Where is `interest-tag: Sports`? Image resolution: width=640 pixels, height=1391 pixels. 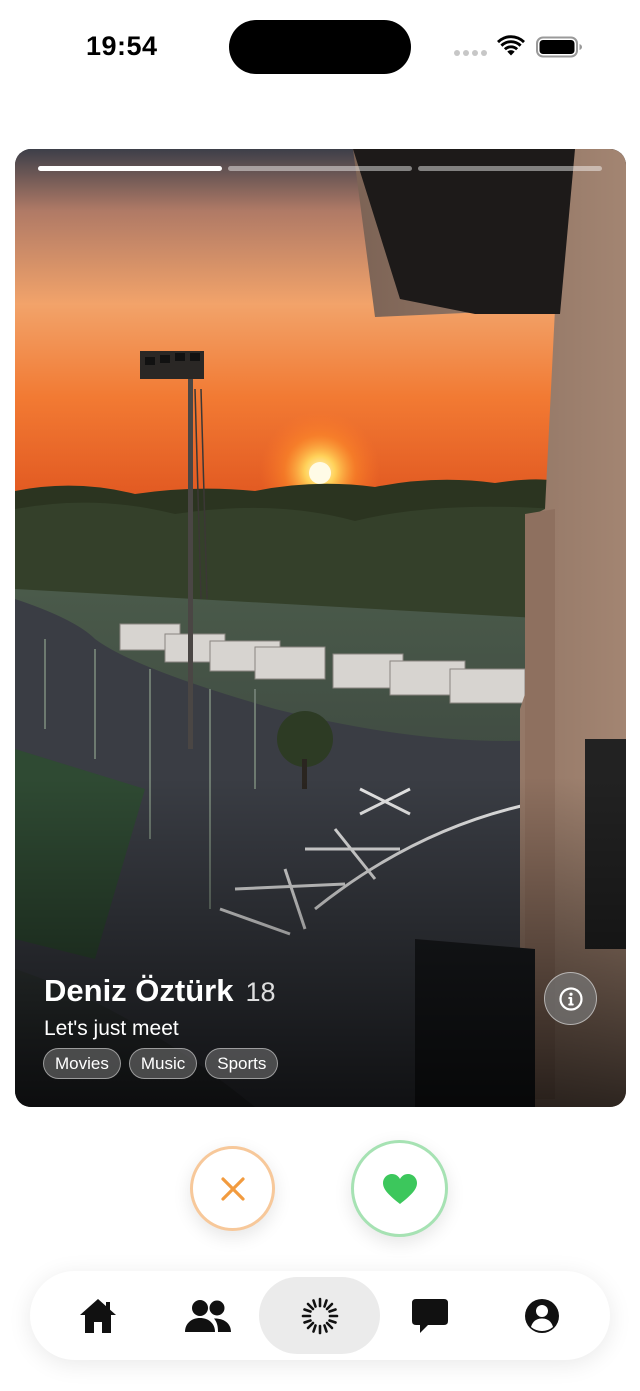 interest-tag: Sports is located at coordinates (242, 1063).